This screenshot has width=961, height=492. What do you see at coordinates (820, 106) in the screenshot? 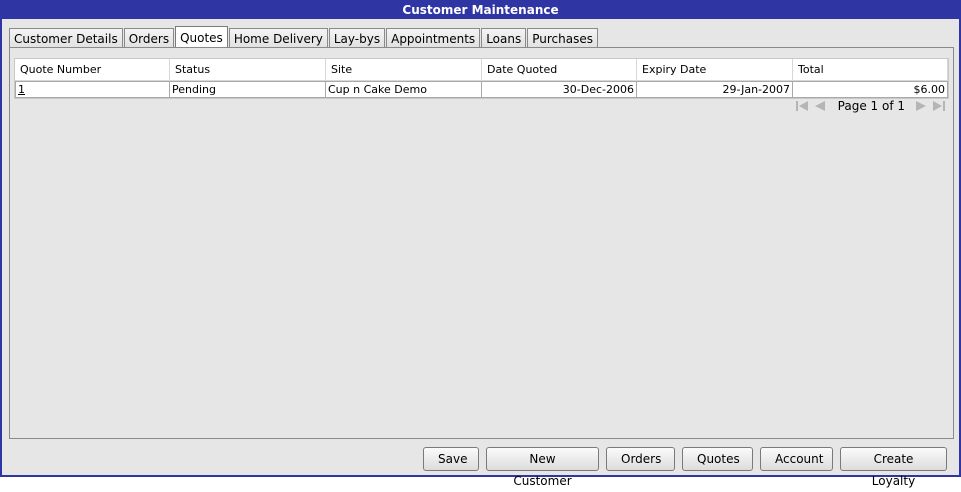
I see `previous-page-icon` at bounding box center [820, 106].